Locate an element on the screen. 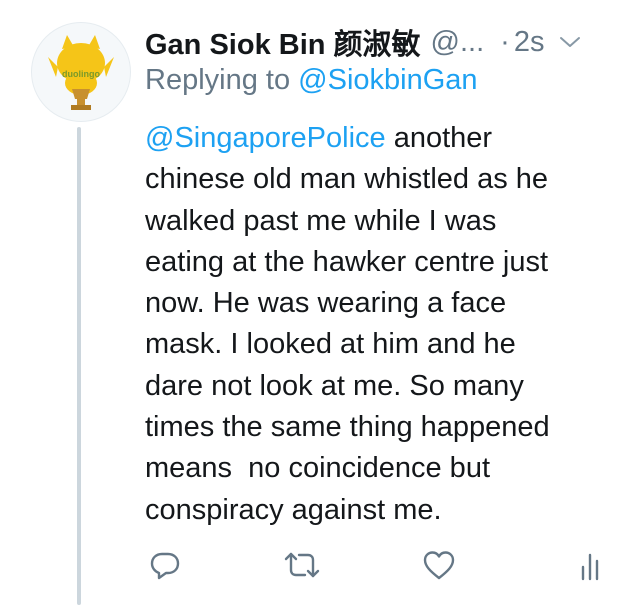 This screenshot has width=640, height=605. avatar: duolingo is located at coordinates (81, 72).